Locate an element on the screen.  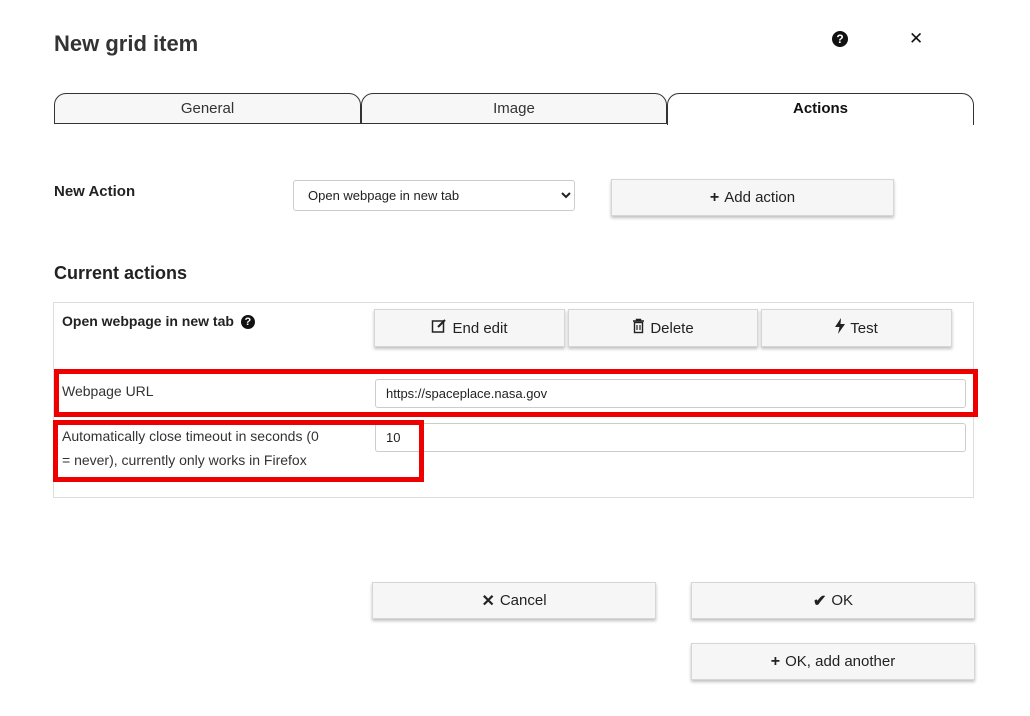
cancel-label: Cancel is located at coordinates (523, 600).